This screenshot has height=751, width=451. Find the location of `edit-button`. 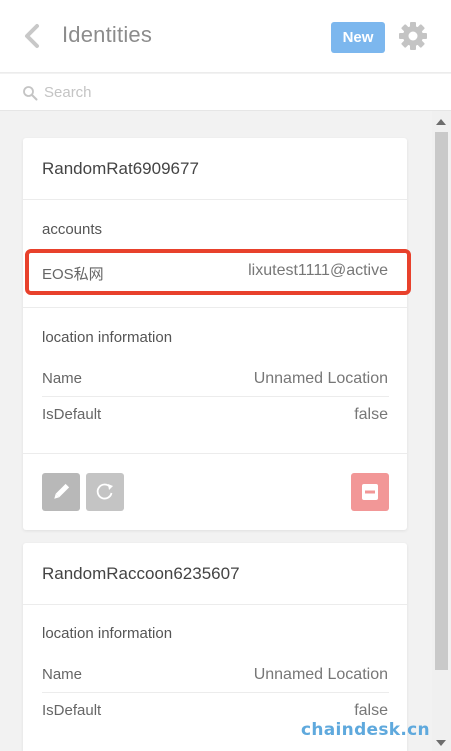

edit-button is located at coordinates (61, 492).